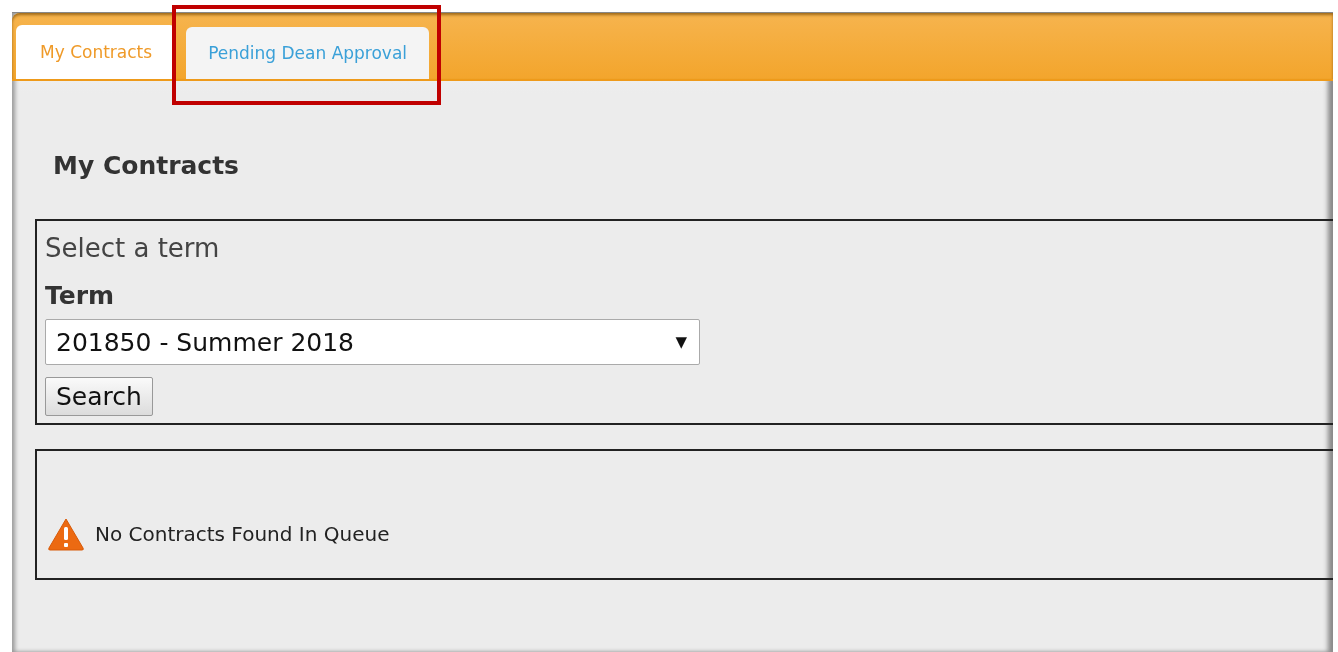 This screenshot has width=1338, height=652. What do you see at coordinates (146, 166) in the screenshot?
I see `page-heading: My Contracts` at bounding box center [146, 166].